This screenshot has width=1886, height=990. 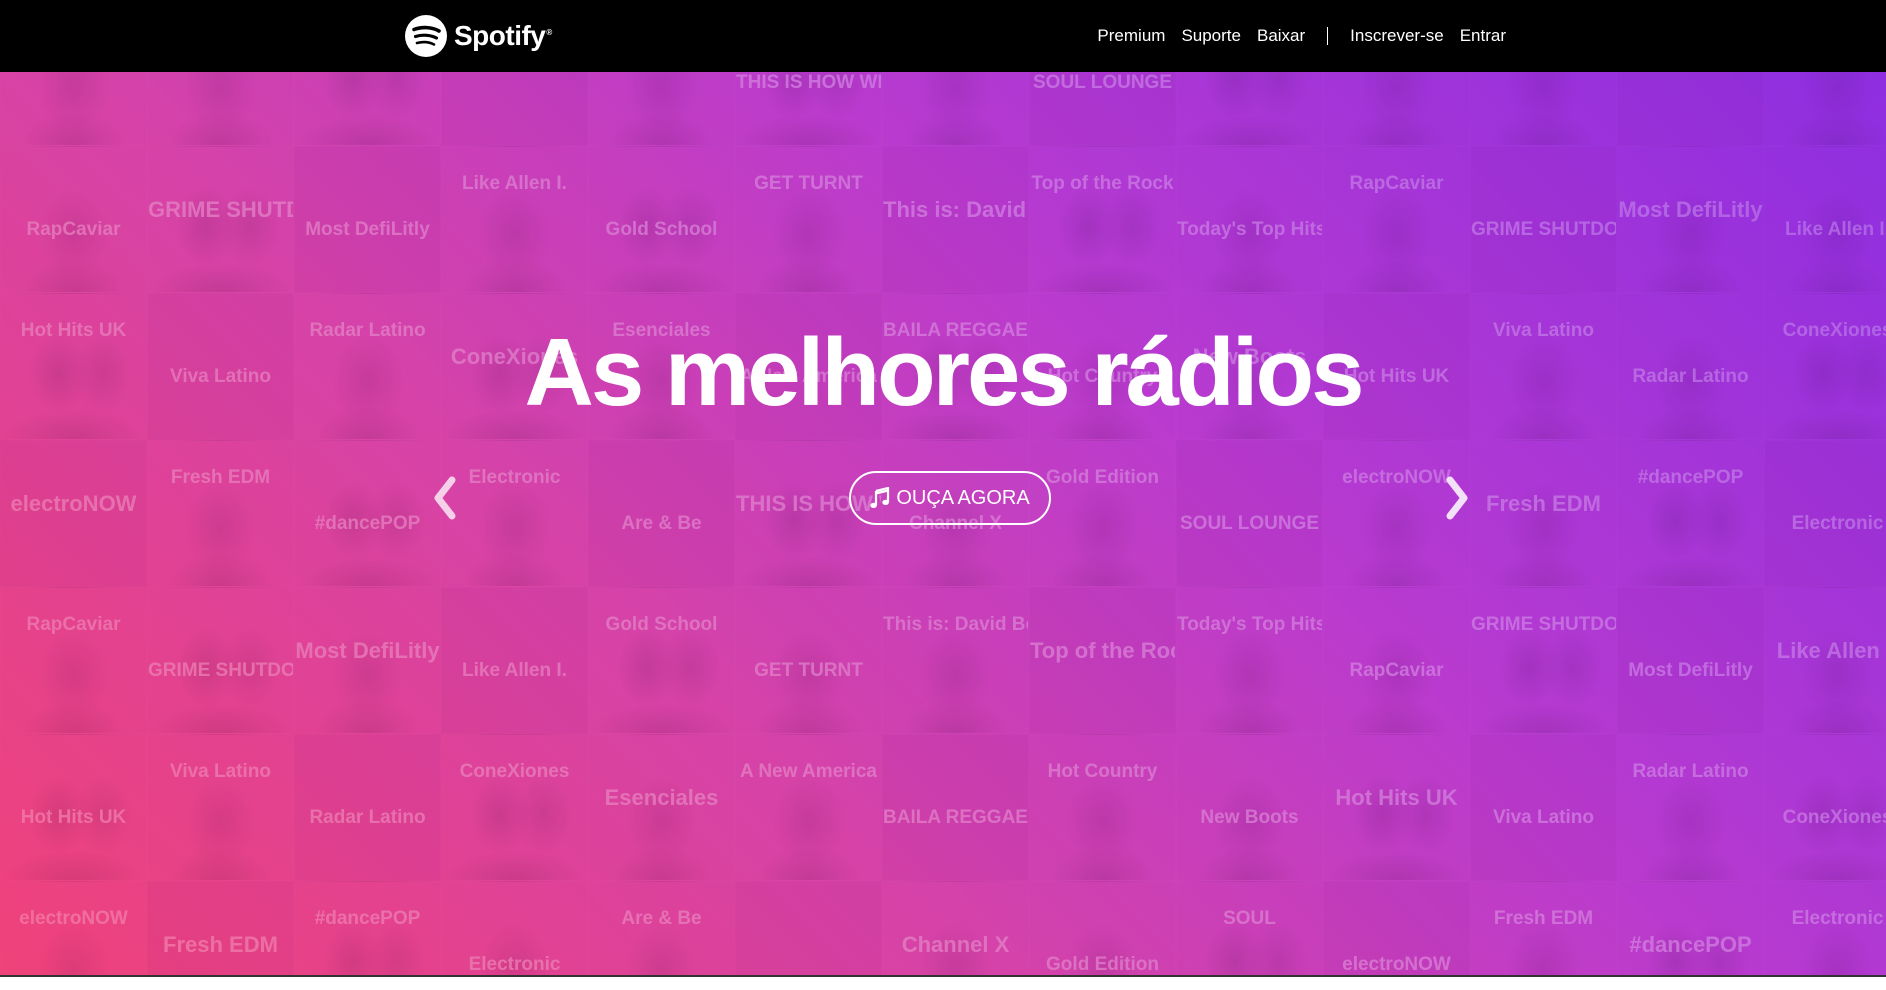 What do you see at coordinates (549, 32) in the screenshot?
I see `registered-mark: ®` at bounding box center [549, 32].